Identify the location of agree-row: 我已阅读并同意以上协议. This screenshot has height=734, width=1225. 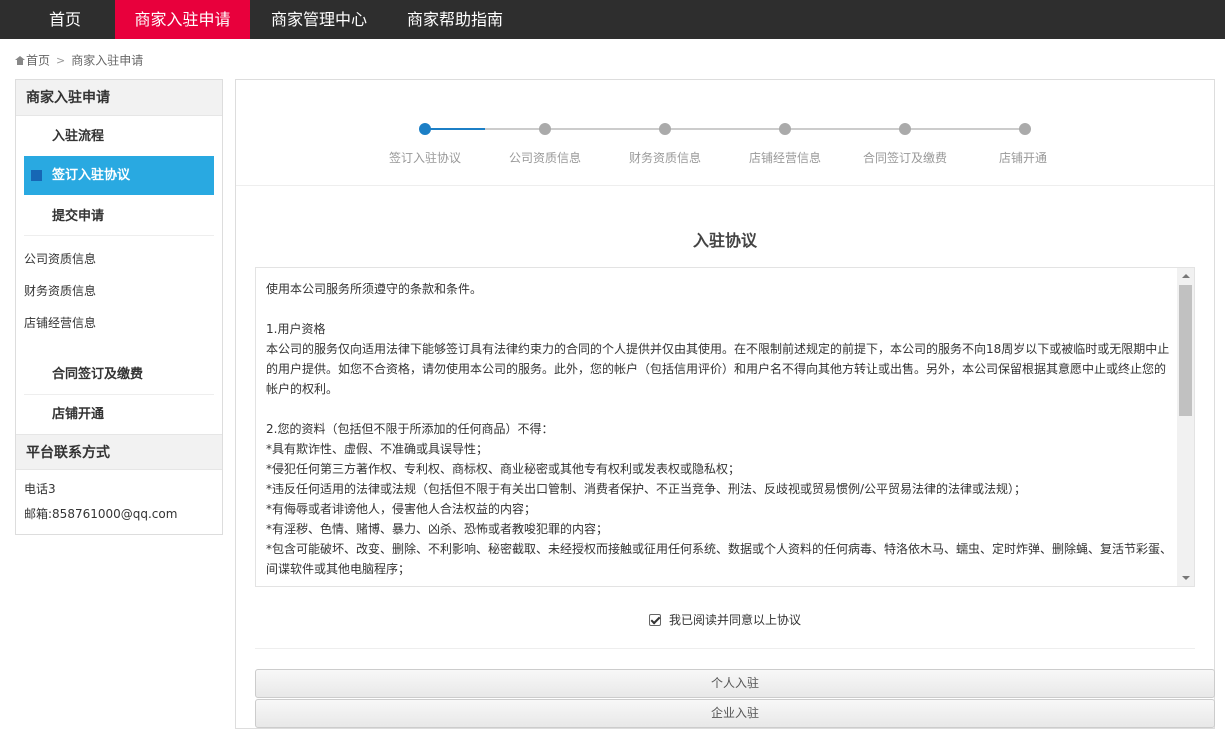
(725, 619).